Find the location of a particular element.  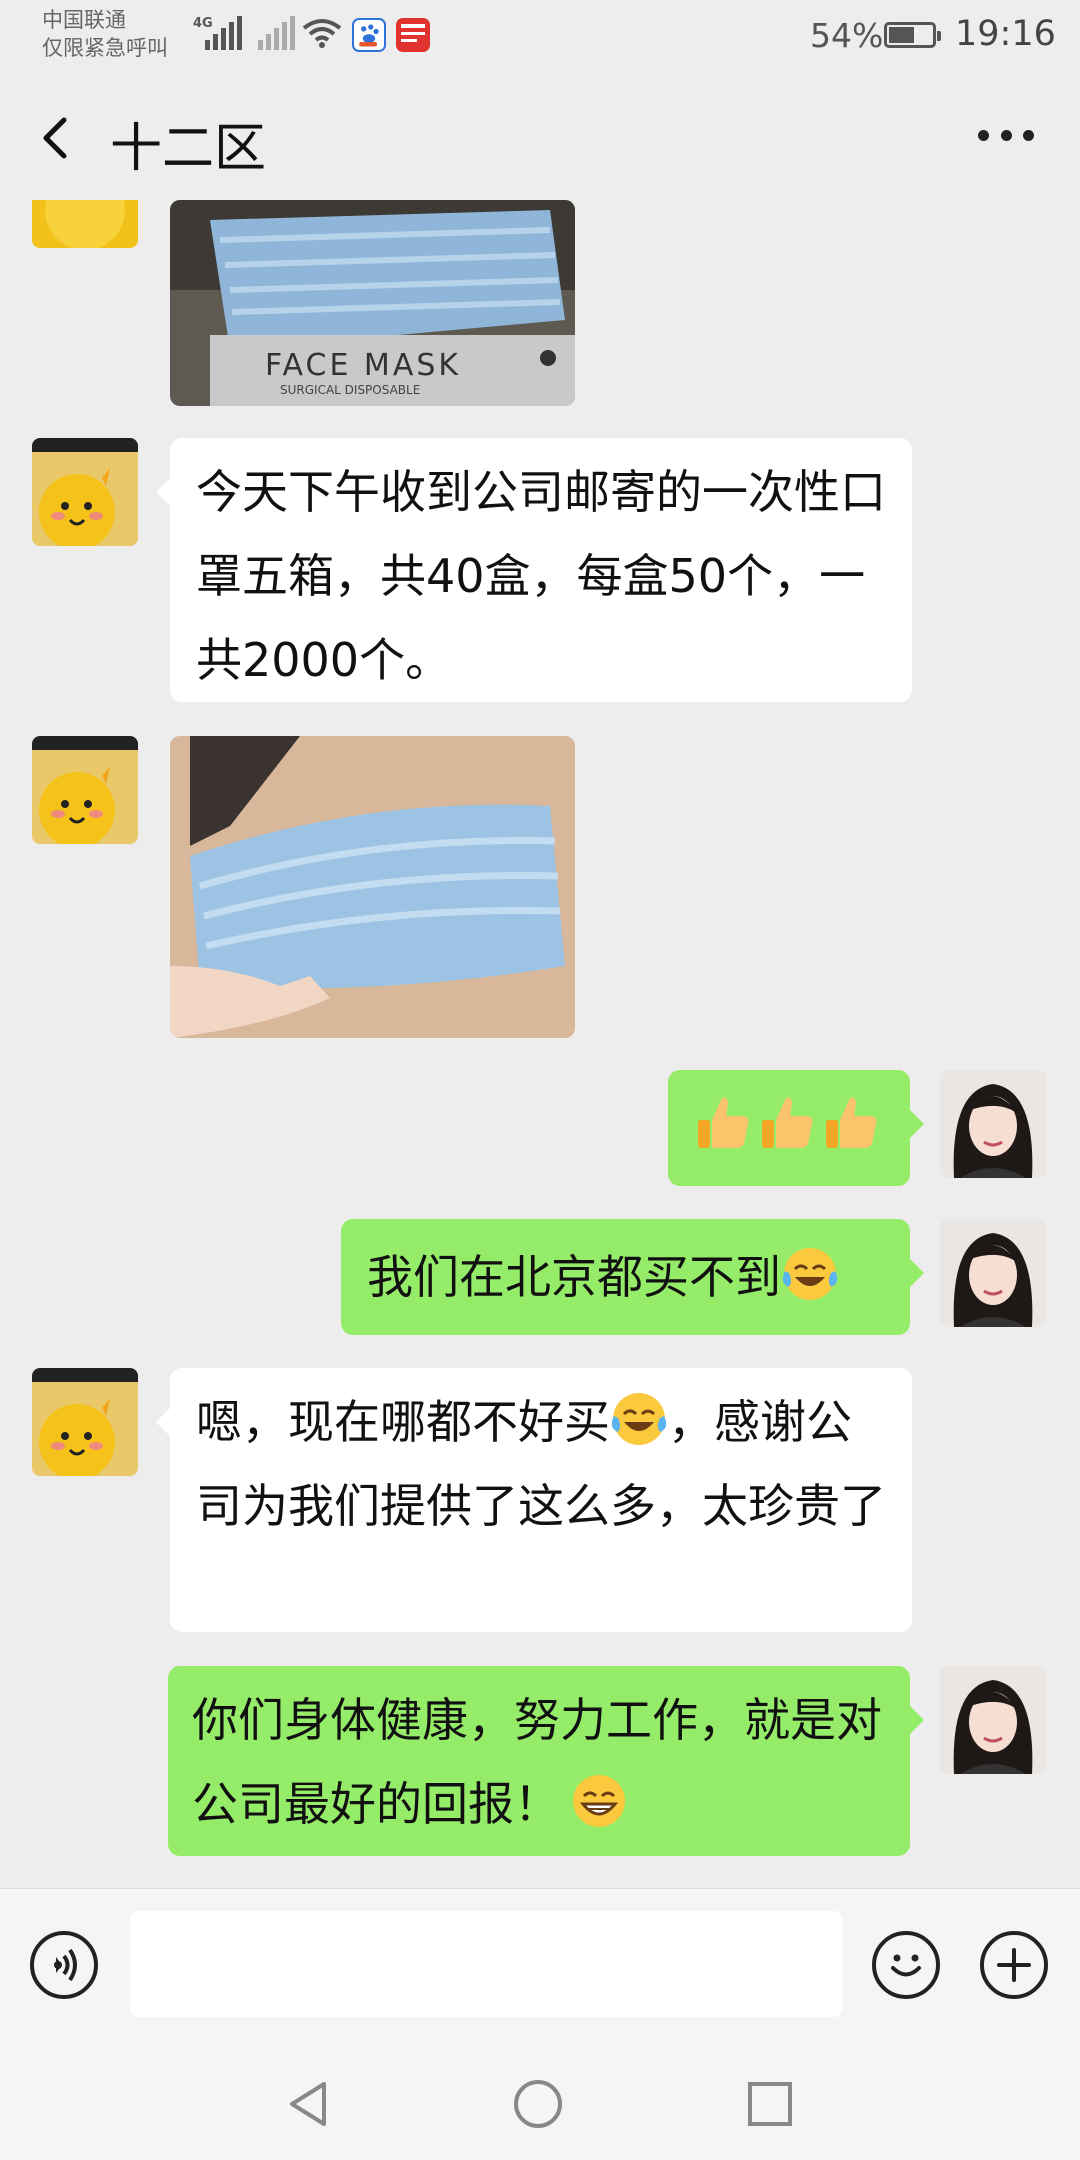

baidu-app-icon is located at coordinates (369, 35).